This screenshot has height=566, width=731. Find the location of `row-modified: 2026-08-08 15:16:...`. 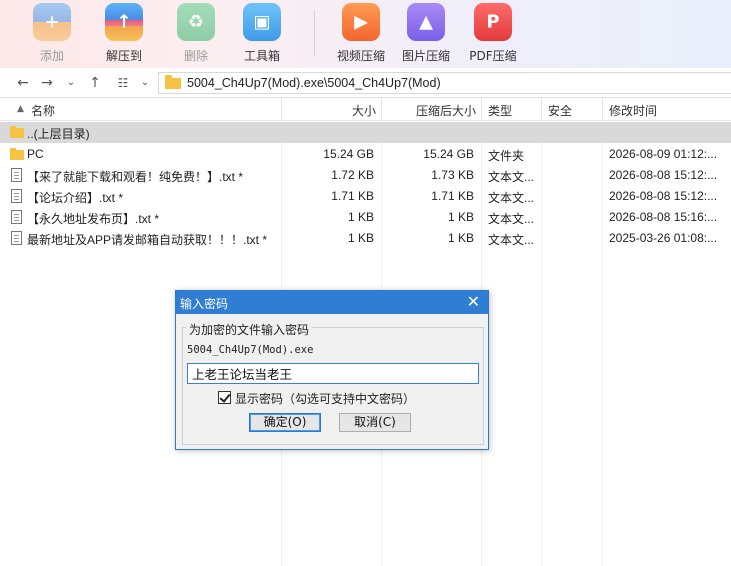

row-modified: 2026-08-08 15:16:... is located at coordinates (663, 217).